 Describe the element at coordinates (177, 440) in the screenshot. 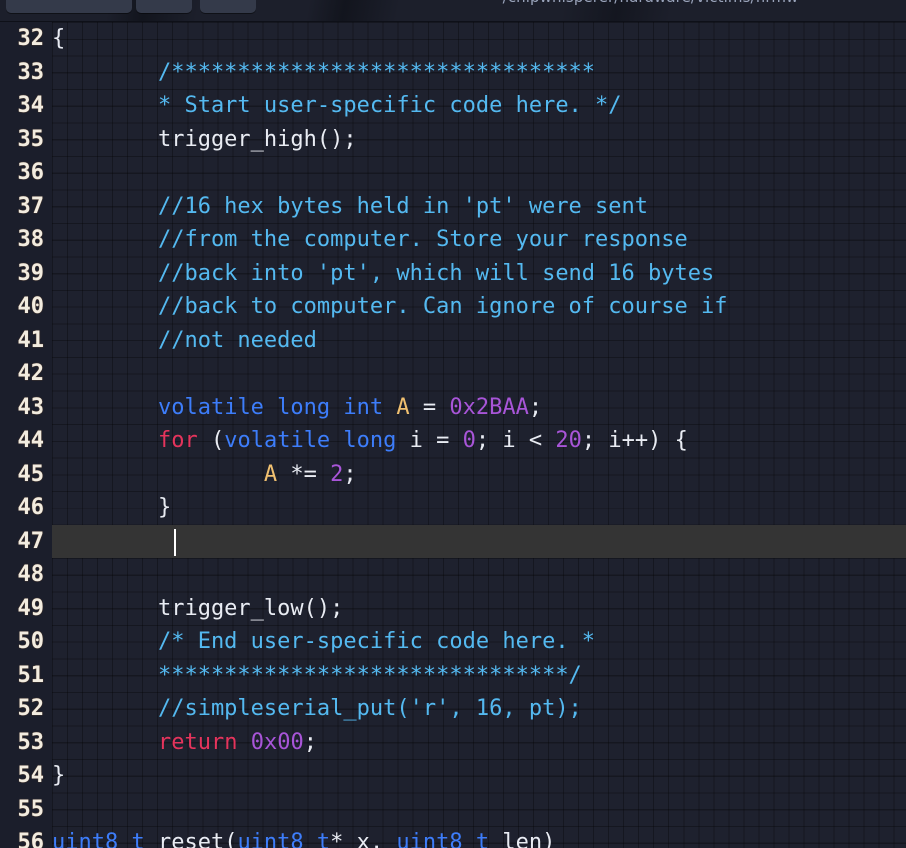

I see `code-token: for` at that location.